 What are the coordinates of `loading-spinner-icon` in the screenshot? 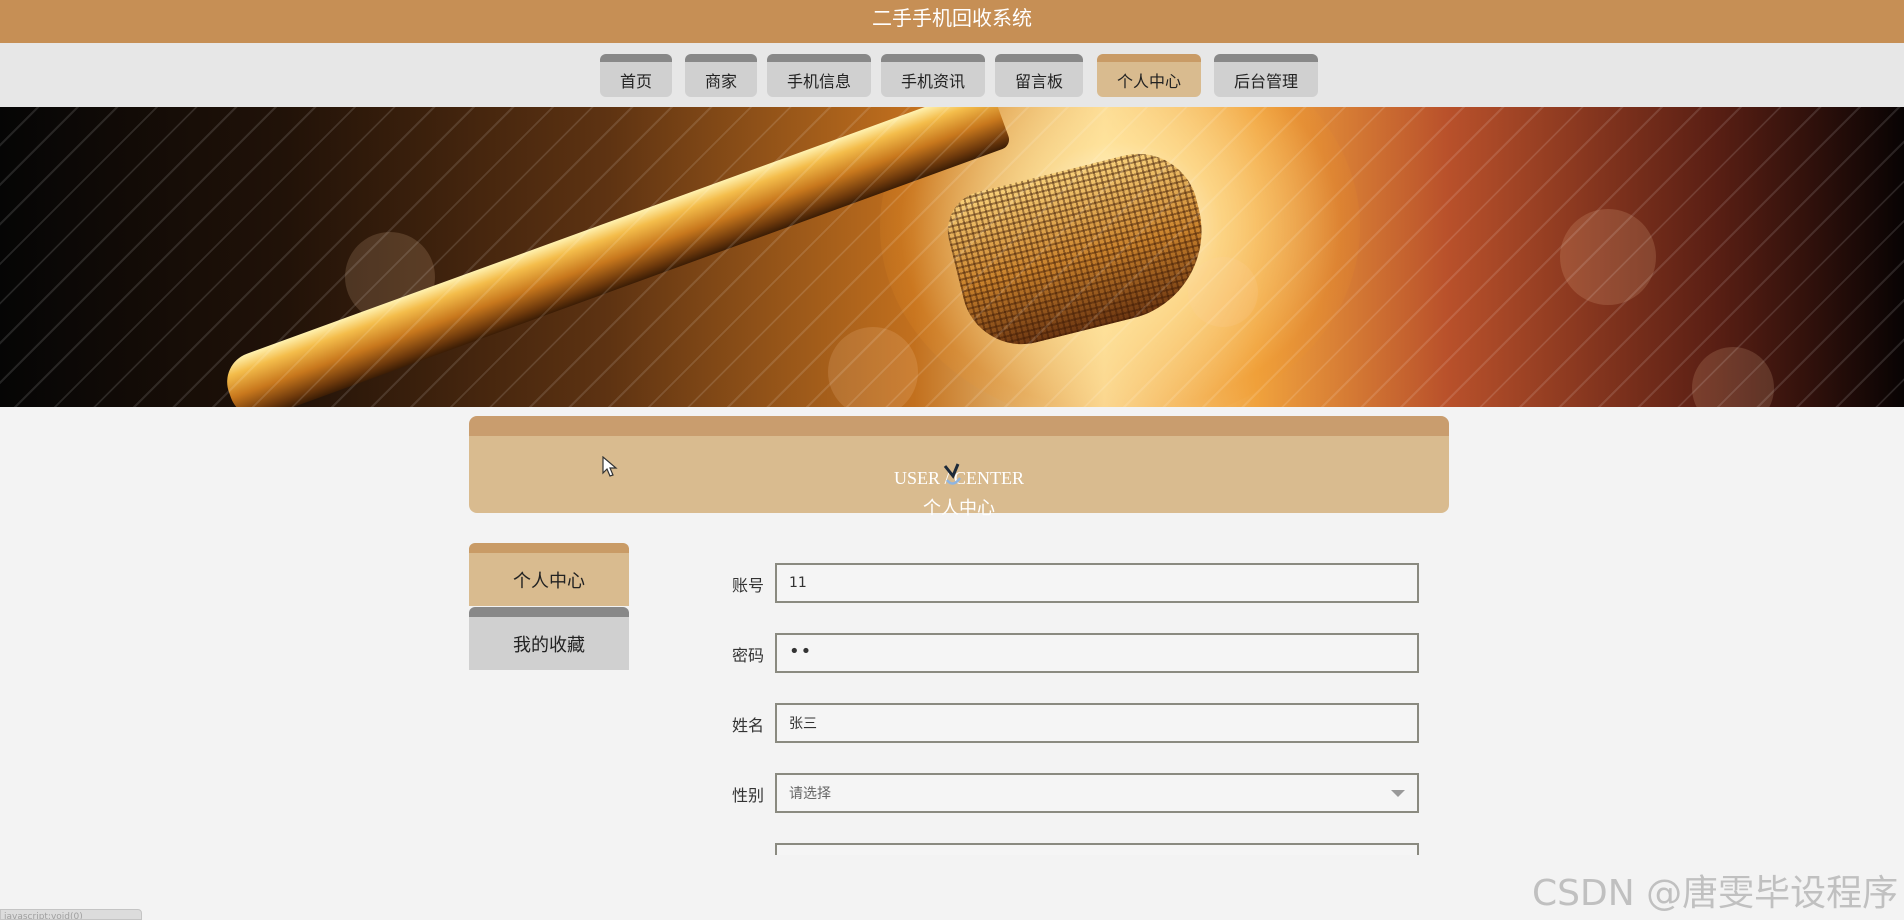 It's located at (952, 474).